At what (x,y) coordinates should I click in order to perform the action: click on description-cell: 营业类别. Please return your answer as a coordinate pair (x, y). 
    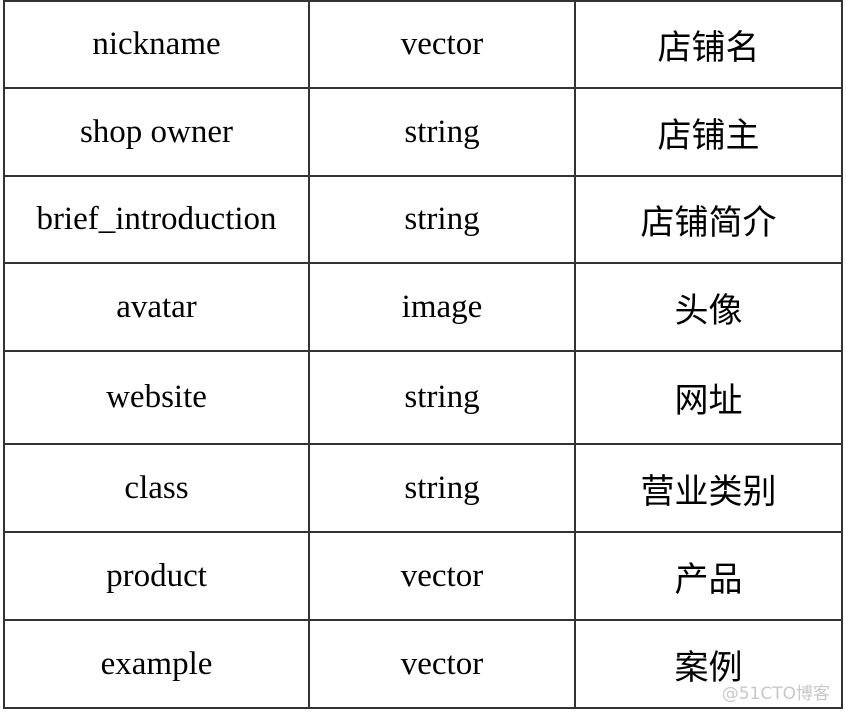
    Looking at the image, I should click on (708, 488).